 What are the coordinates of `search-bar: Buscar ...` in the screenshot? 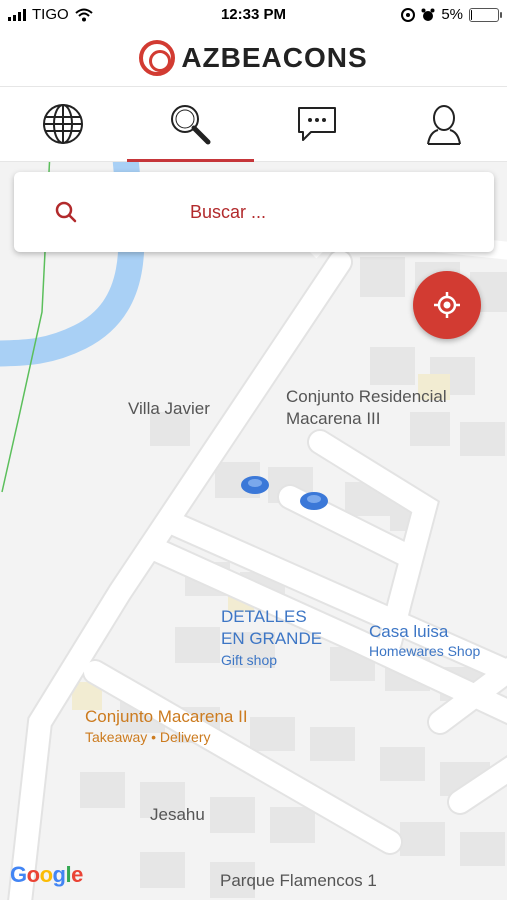 It's located at (254, 212).